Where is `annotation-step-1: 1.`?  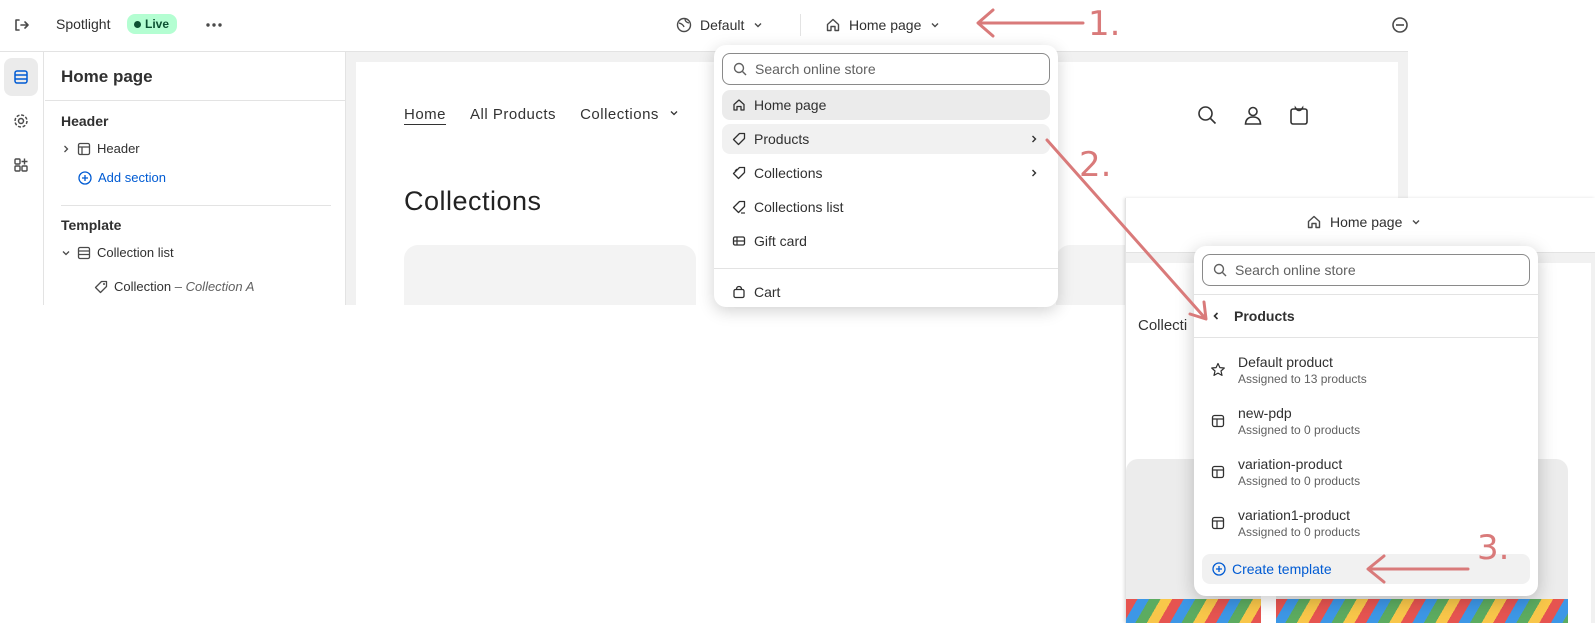 annotation-step-1: 1. is located at coordinates (1104, 24).